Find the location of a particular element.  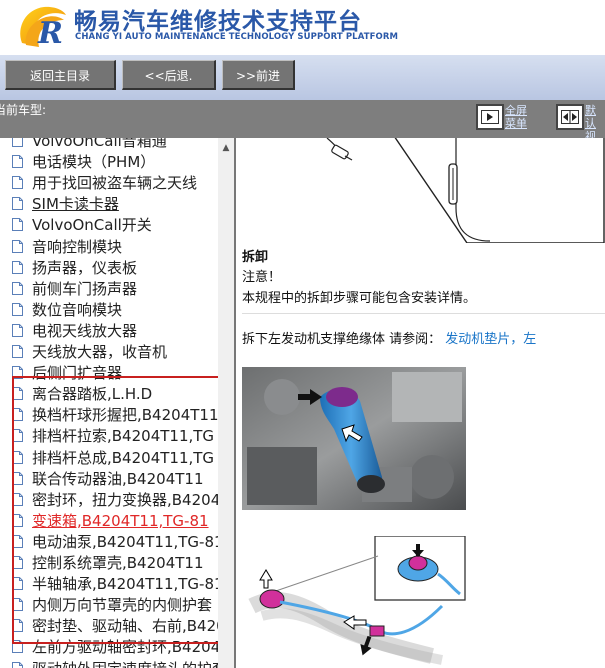

tree-item-label: 后侧门扩音器 is located at coordinates (77, 373).